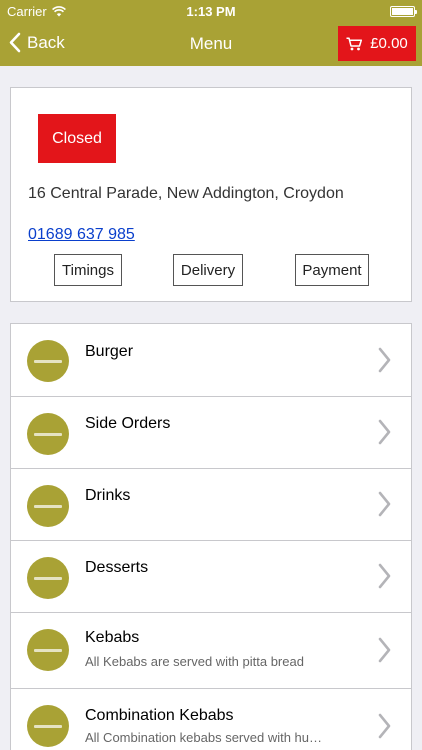 Image resolution: width=422 pixels, height=750 pixels. What do you see at coordinates (108, 495) in the screenshot?
I see `category-name: Drinks` at bounding box center [108, 495].